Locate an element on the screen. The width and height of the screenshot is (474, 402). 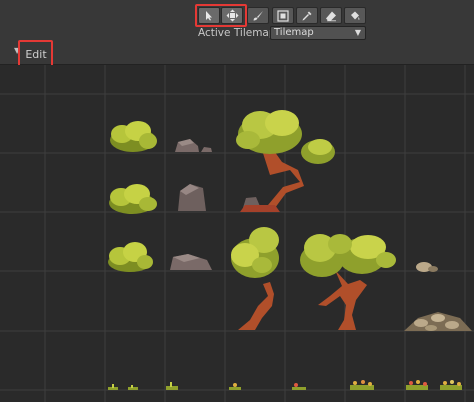
tool-highlight-box is located at coordinates (221, 15).